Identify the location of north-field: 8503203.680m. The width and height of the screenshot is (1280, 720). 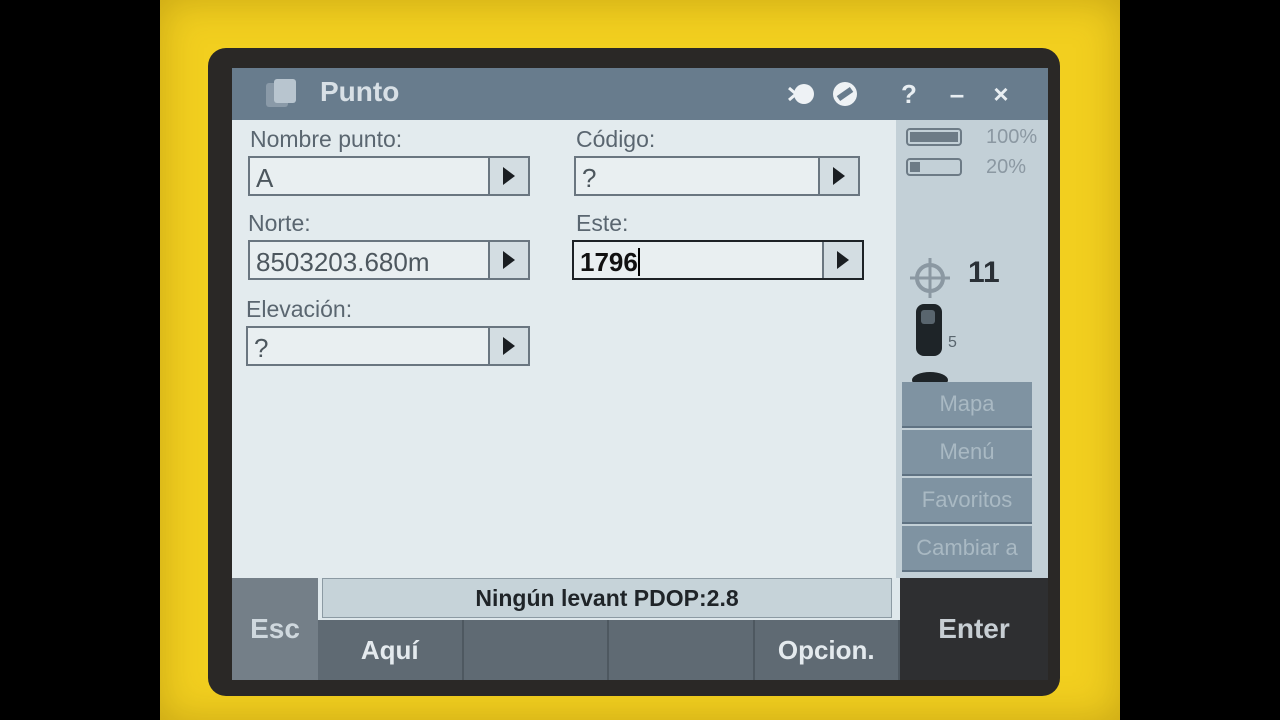
(389, 260).